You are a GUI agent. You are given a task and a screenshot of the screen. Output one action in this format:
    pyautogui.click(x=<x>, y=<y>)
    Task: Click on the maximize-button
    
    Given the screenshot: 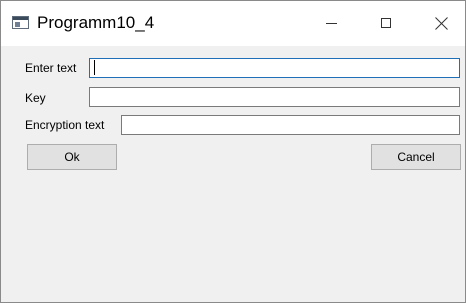 What is the action you would take?
    pyautogui.click(x=386, y=23)
    